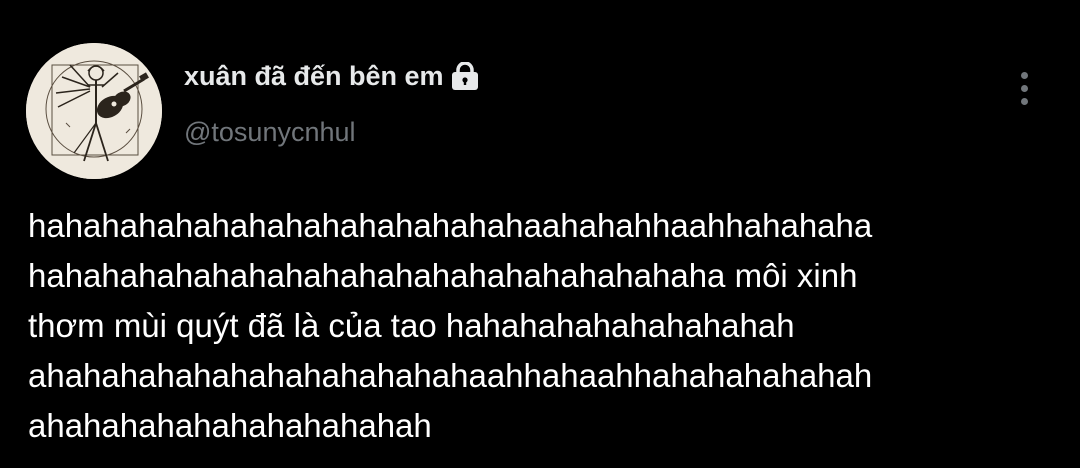  I want to click on vitruvian-guitar-avatar, so click(94, 111).